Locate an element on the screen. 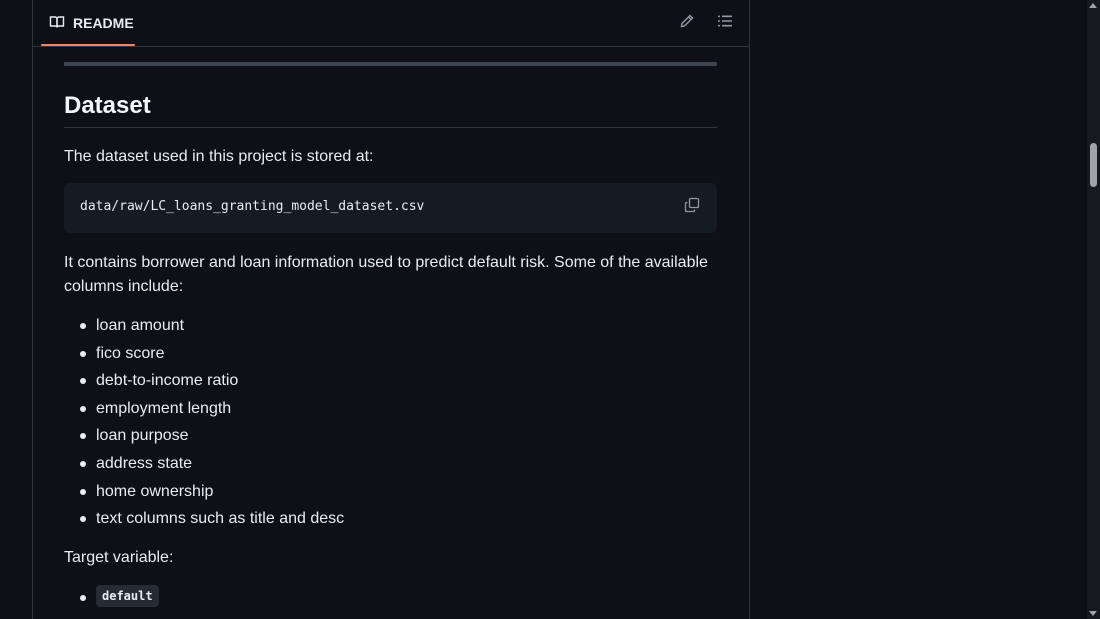 This screenshot has height=619, width=1100. list-item: debt-to-income ratio is located at coordinates (384, 381).